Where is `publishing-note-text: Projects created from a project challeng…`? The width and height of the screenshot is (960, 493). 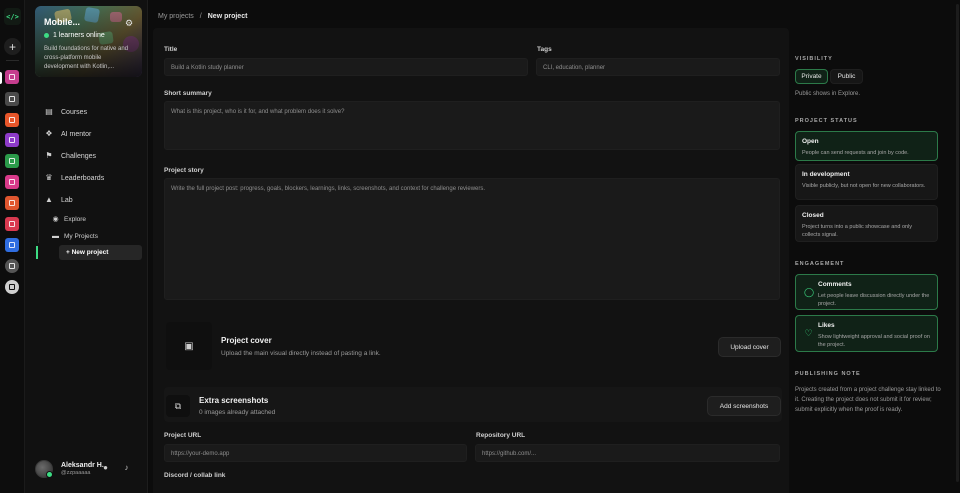 publishing-note-text: Projects created from a project challeng… is located at coordinates (868, 400).